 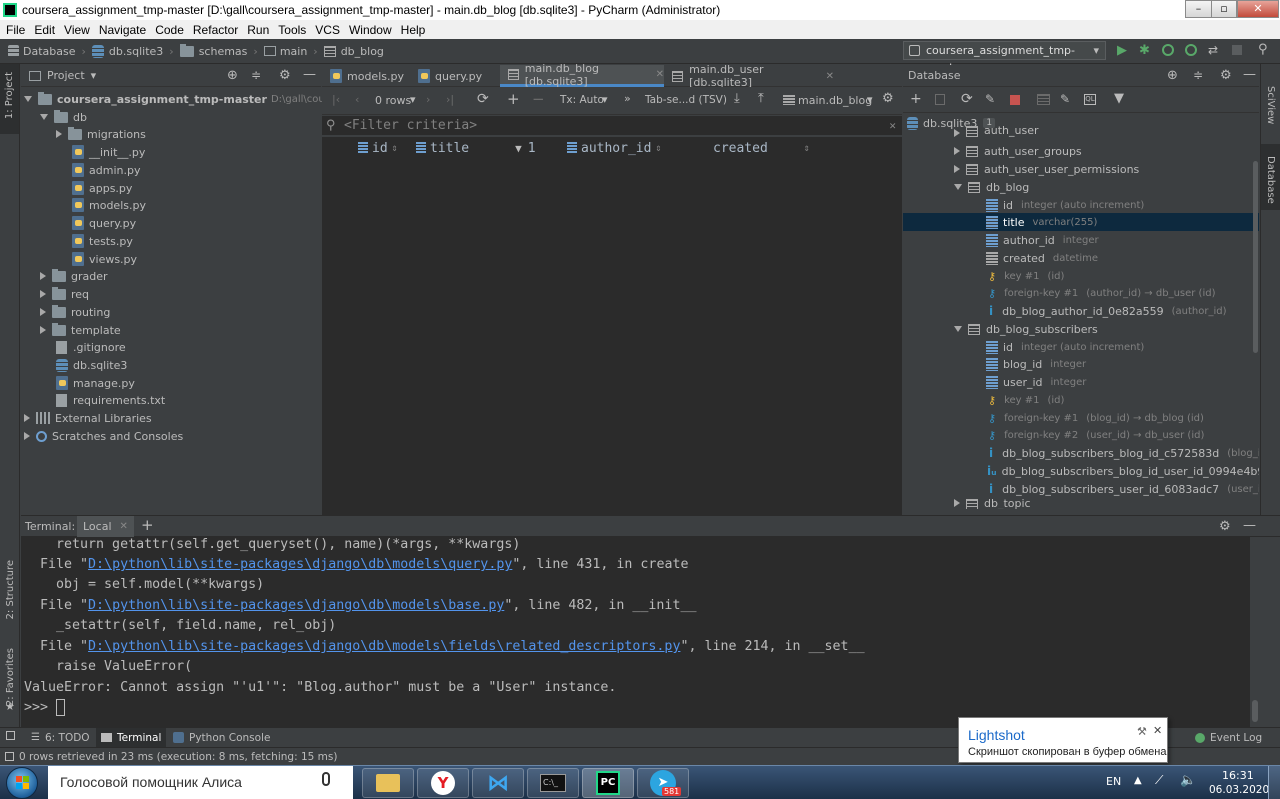 What do you see at coordinates (996, 131) in the screenshot?
I see `db-item-auth-user: auth_user` at bounding box center [996, 131].